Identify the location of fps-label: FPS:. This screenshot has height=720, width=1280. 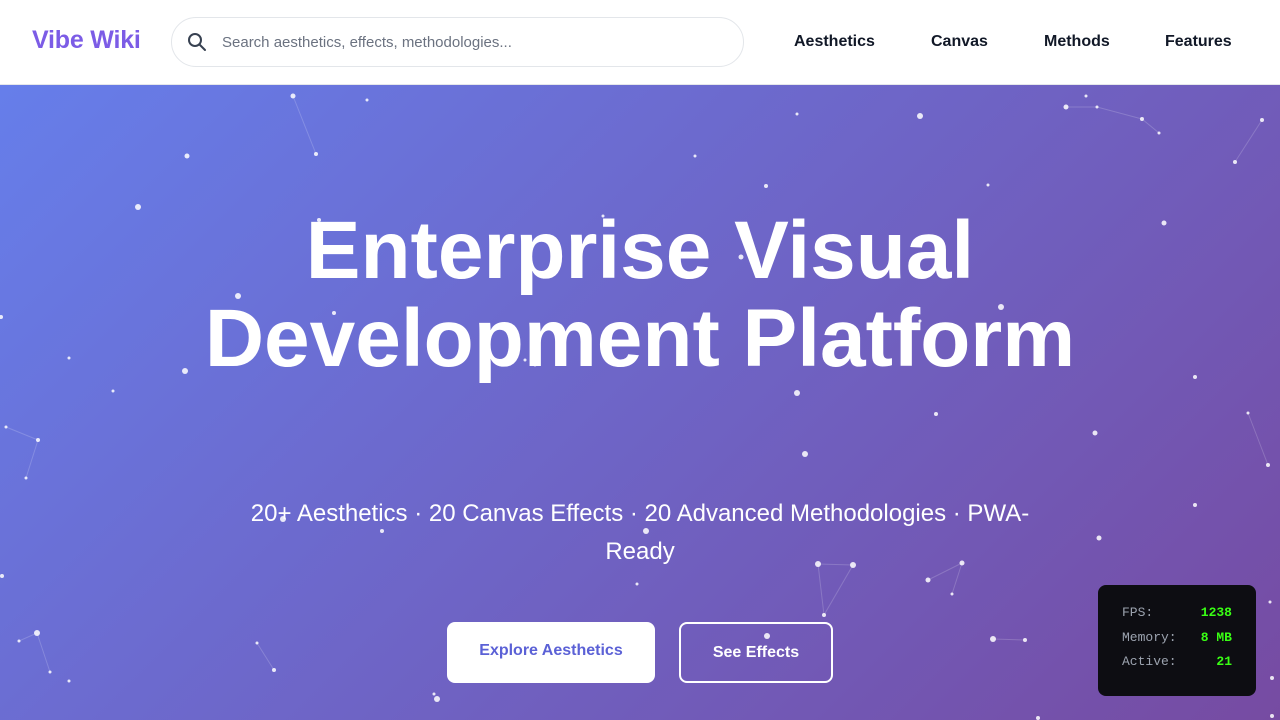
(1138, 612).